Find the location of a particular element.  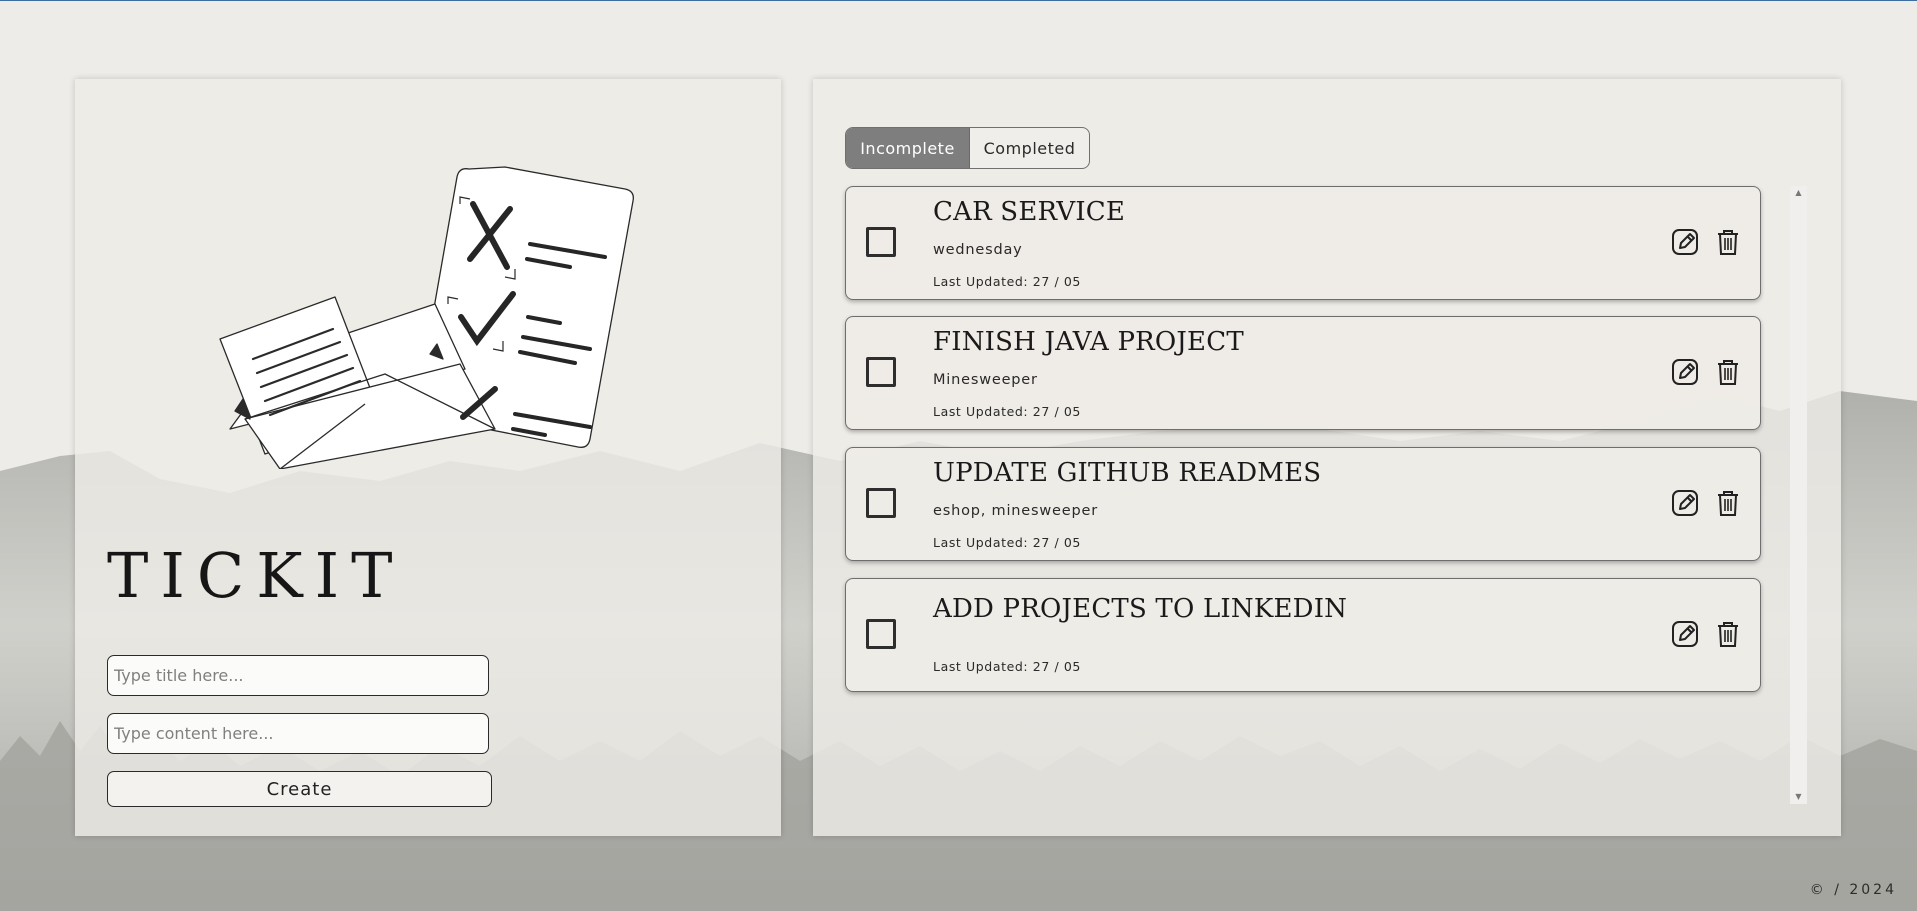

scroll-down-arrow: ▼ is located at coordinates (1798, 797).